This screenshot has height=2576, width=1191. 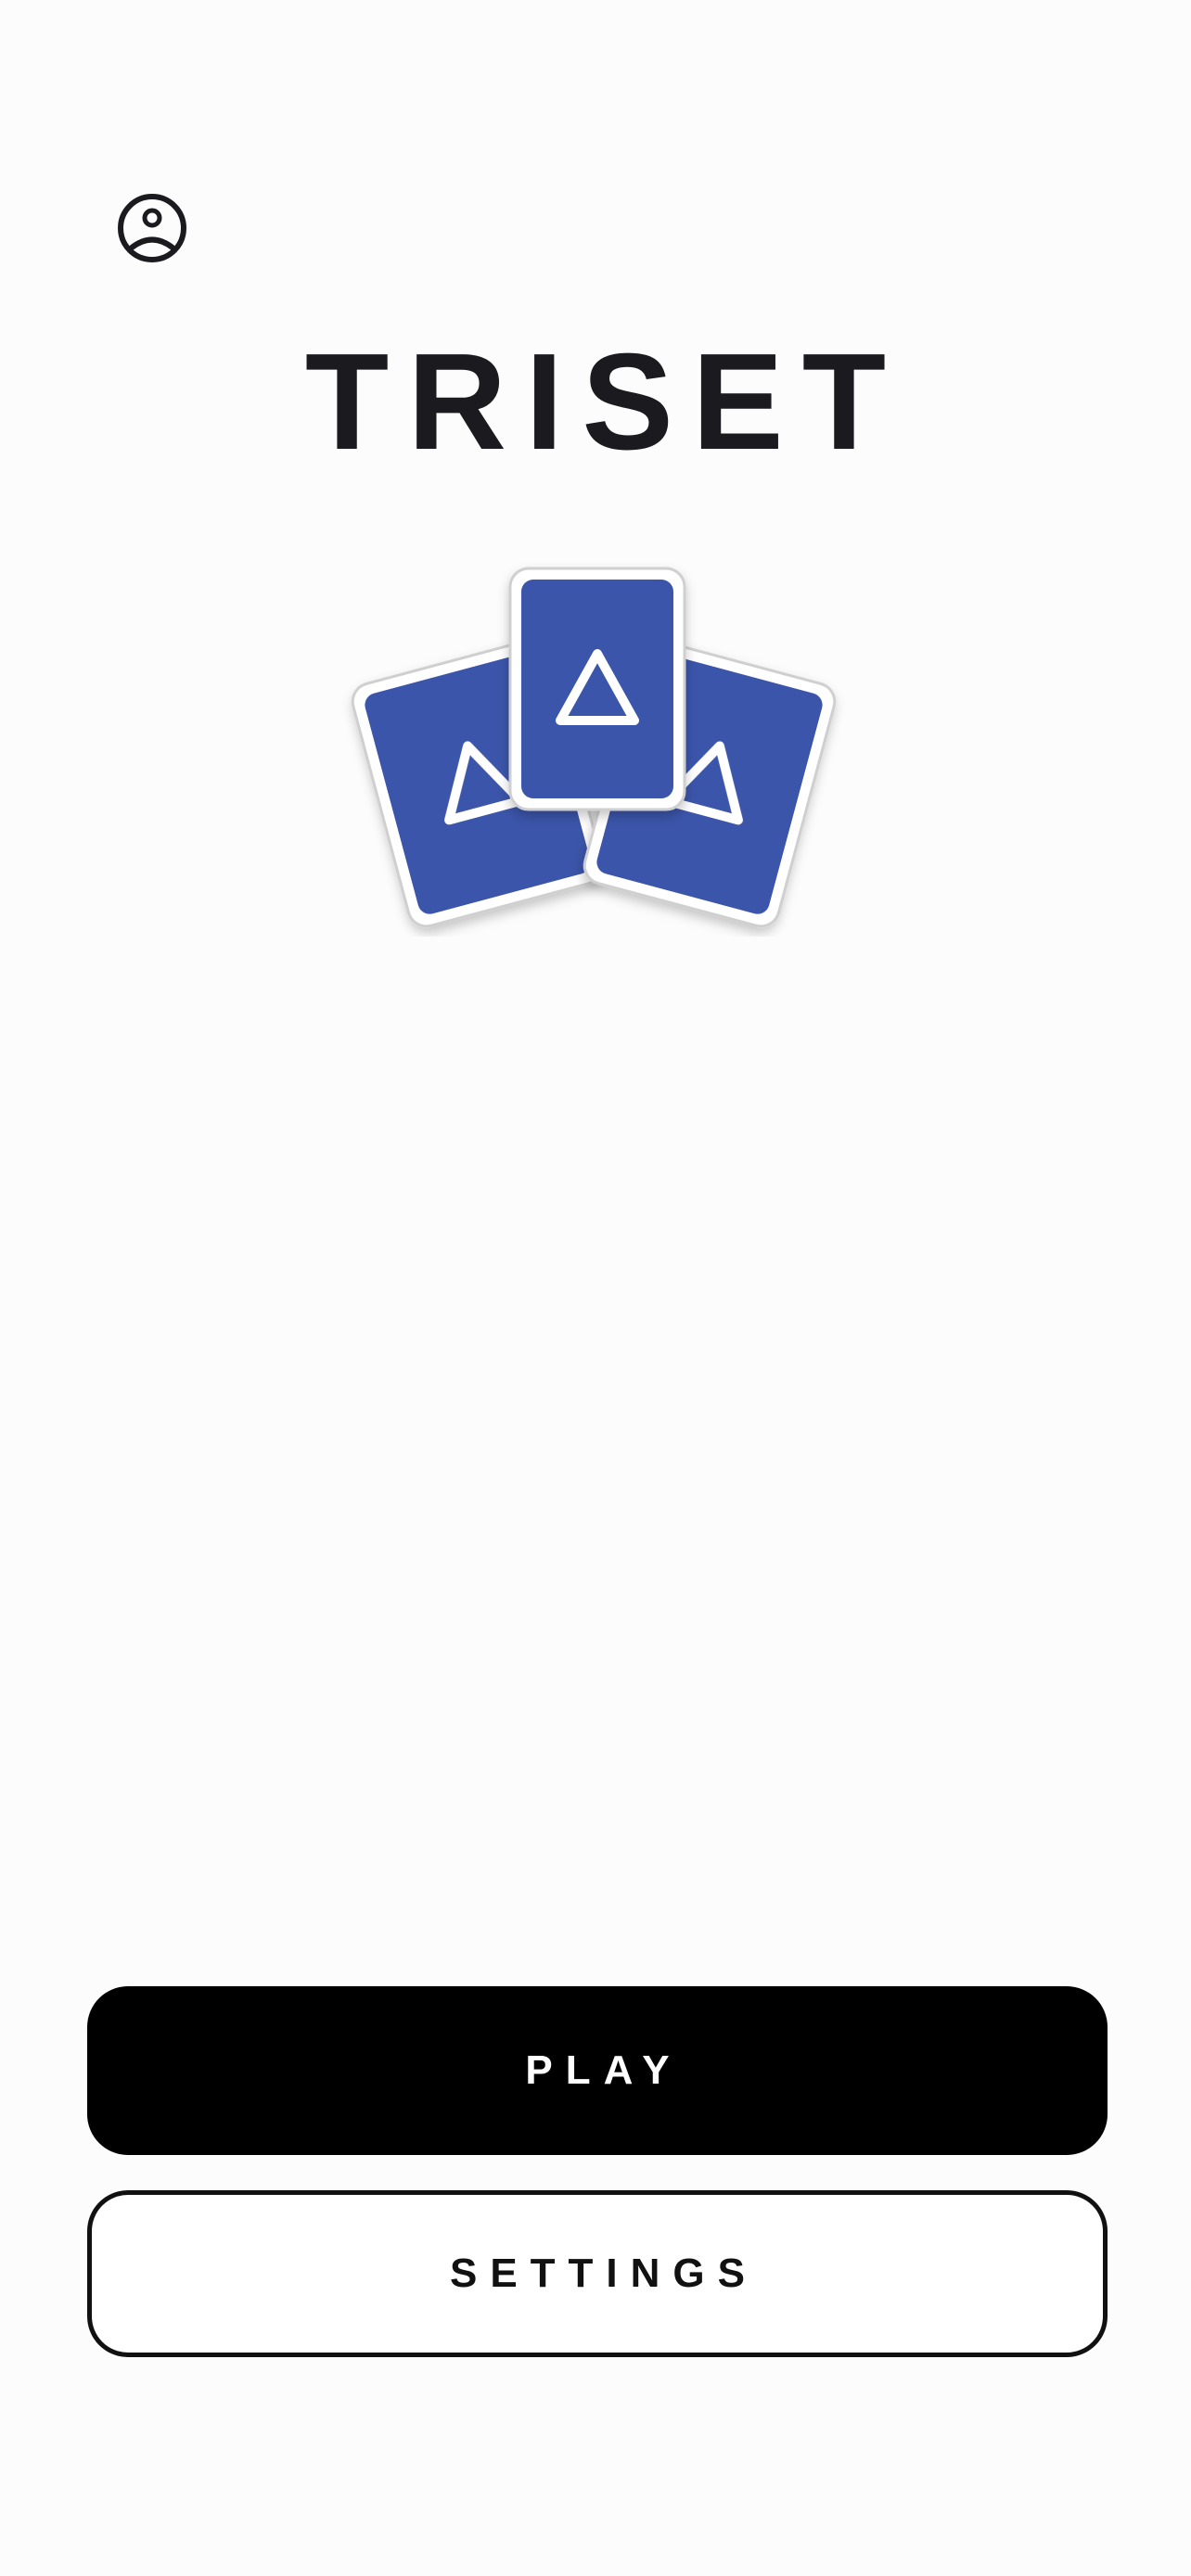 What do you see at coordinates (597, 2071) in the screenshot?
I see `play-button: PLAY` at bounding box center [597, 2071].